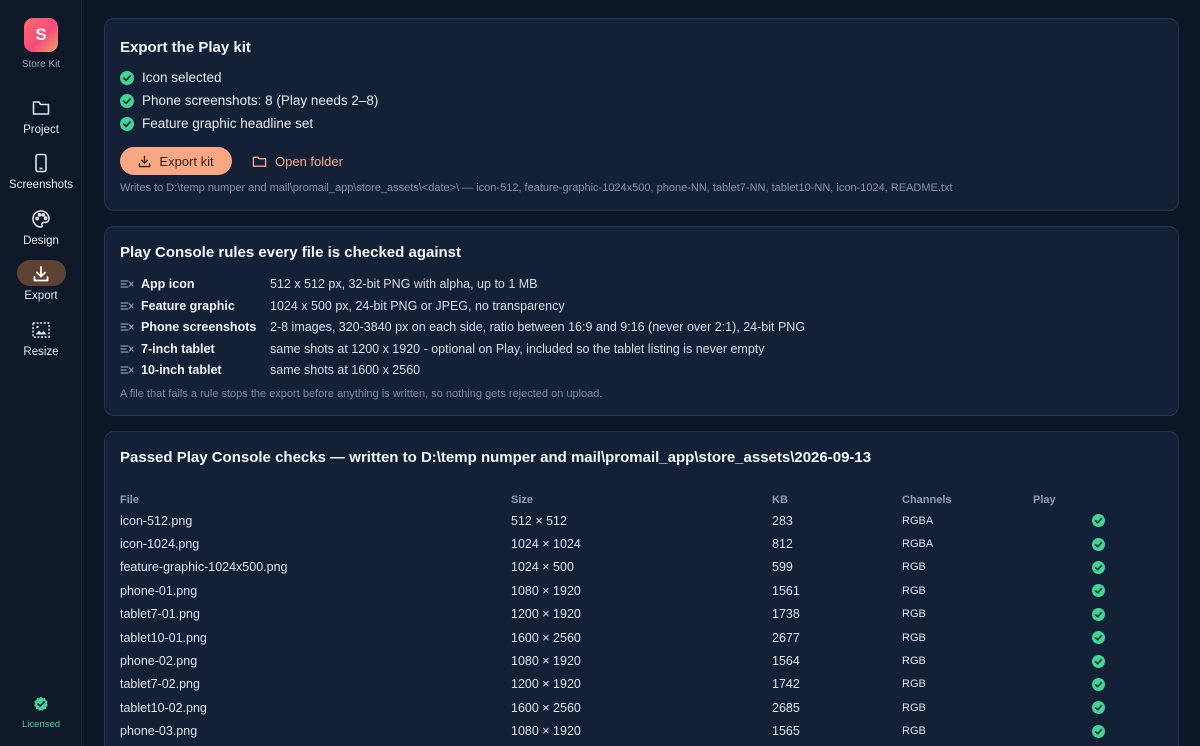 The image size is (1200, 746). I want to click on kb-cell: 599, so click(782, 567).